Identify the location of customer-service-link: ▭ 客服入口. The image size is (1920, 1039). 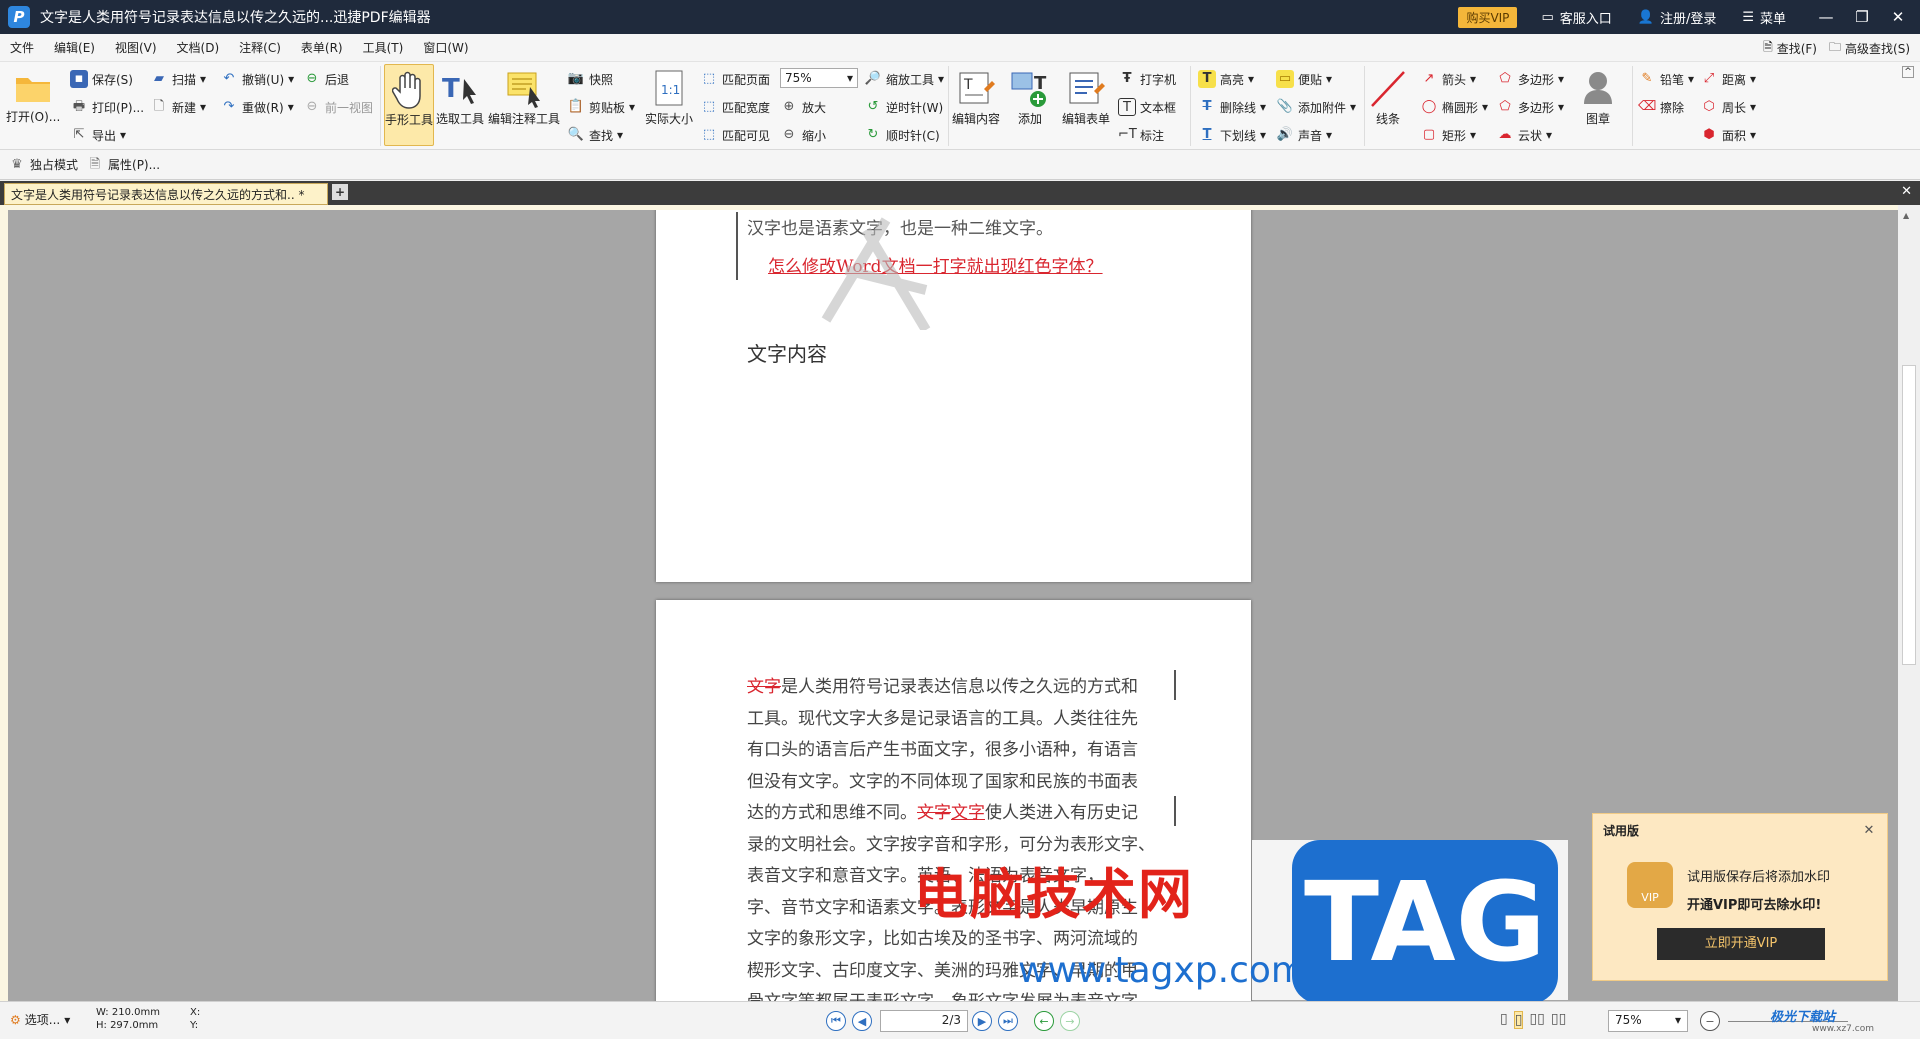
(1576, 17).